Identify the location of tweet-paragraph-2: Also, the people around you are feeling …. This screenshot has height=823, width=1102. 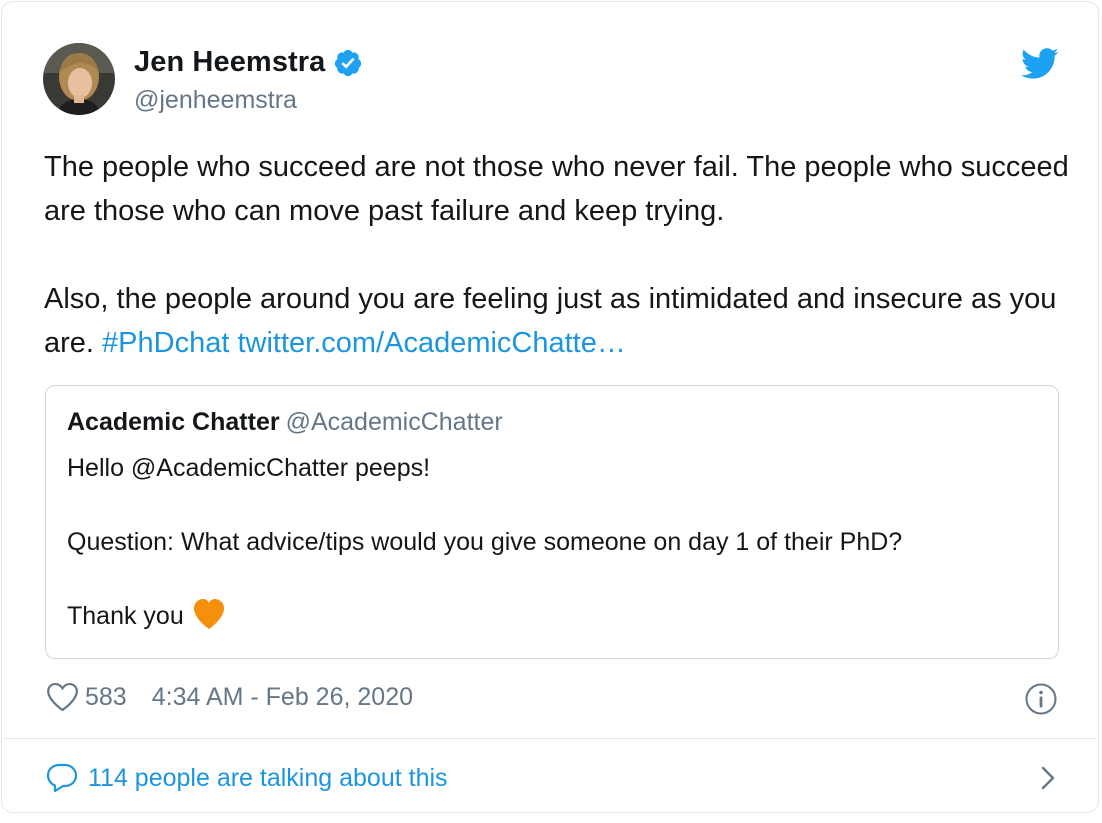
(556, 321).